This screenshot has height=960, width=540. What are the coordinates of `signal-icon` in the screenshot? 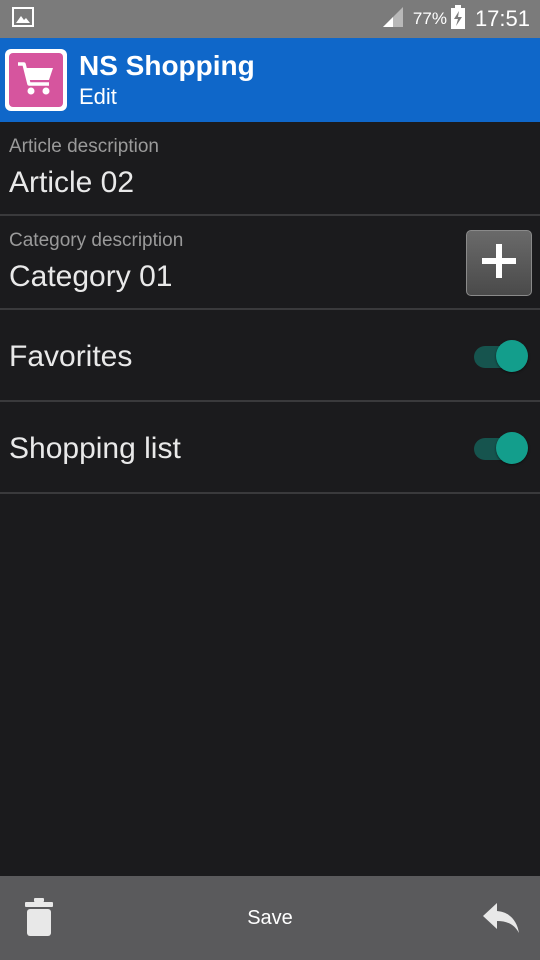 It's located at (393, 19).